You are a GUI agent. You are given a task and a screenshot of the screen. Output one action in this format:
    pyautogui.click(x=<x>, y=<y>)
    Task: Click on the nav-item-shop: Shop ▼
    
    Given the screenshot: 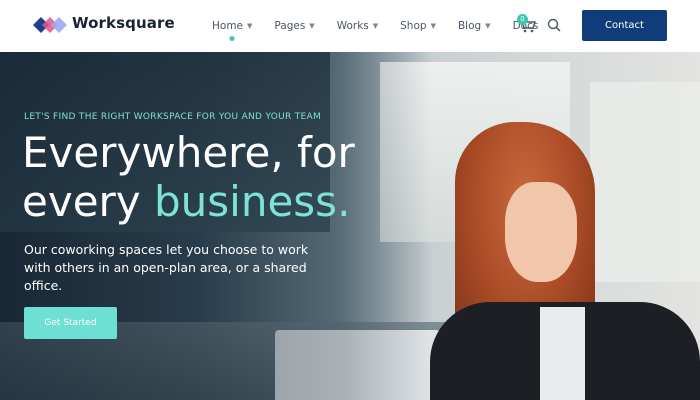 What is the action you would take?
    pyautogui.click(x=418, y=26)
    